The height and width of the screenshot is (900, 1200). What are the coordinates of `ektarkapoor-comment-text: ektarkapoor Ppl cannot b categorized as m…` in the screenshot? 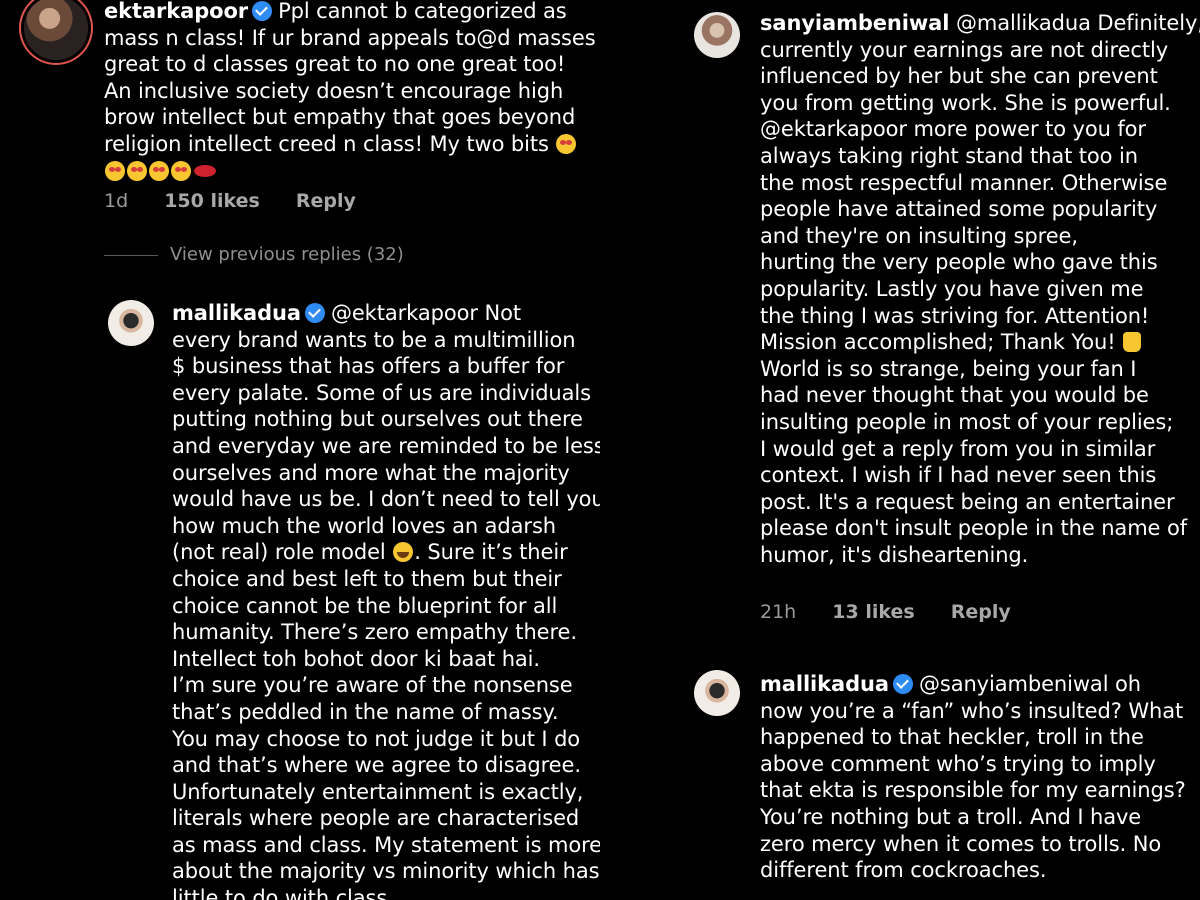 It's located at (350, 92).